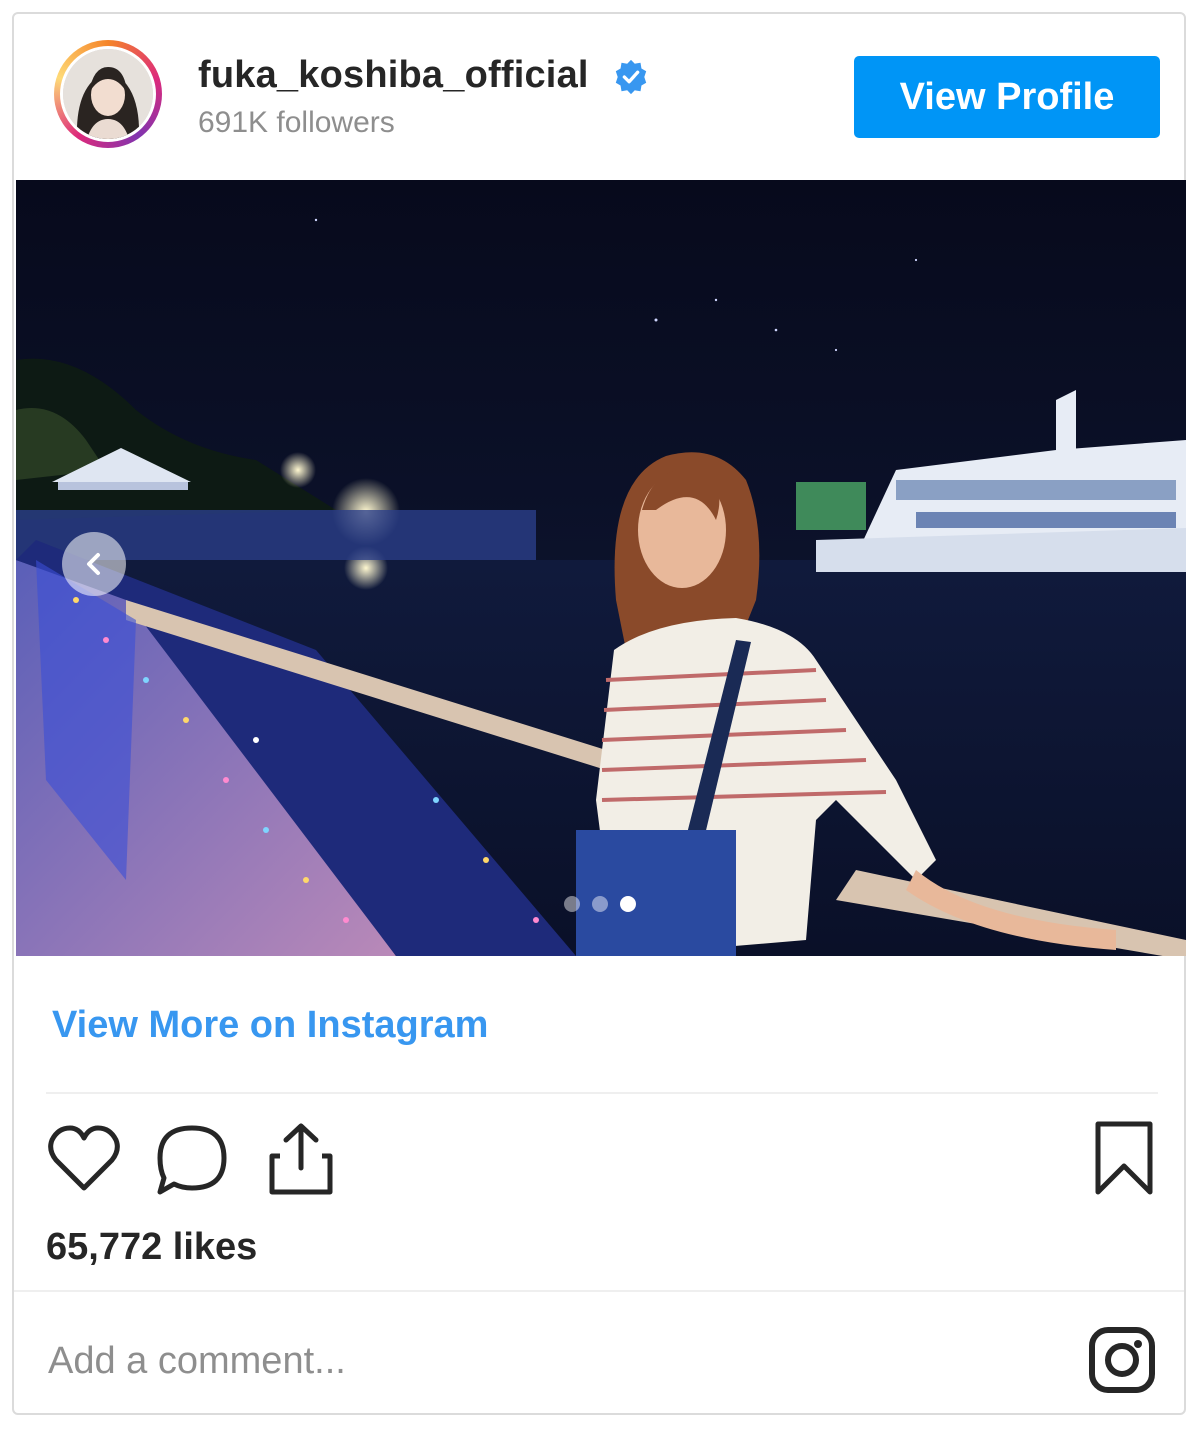 This screenshot has width=1200, height=1429. I want to click on instagram-logo-icon, so click(1122, 1360).